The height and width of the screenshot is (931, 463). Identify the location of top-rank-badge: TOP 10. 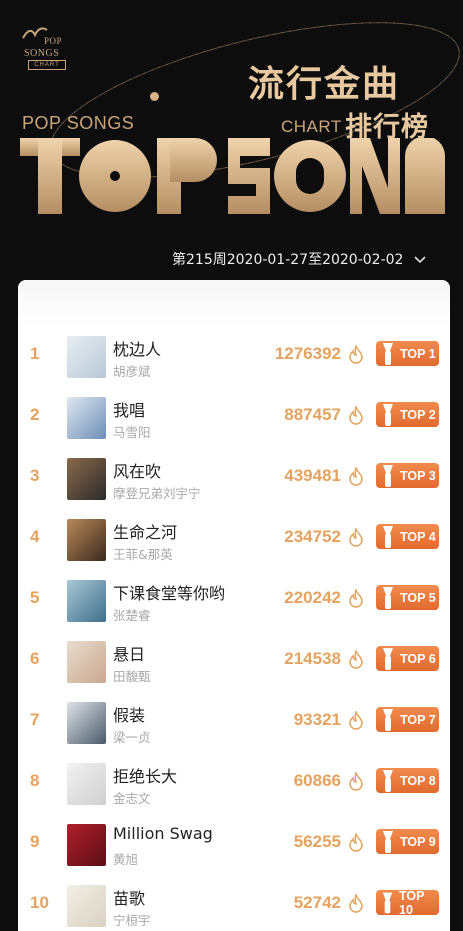
(407, 902).